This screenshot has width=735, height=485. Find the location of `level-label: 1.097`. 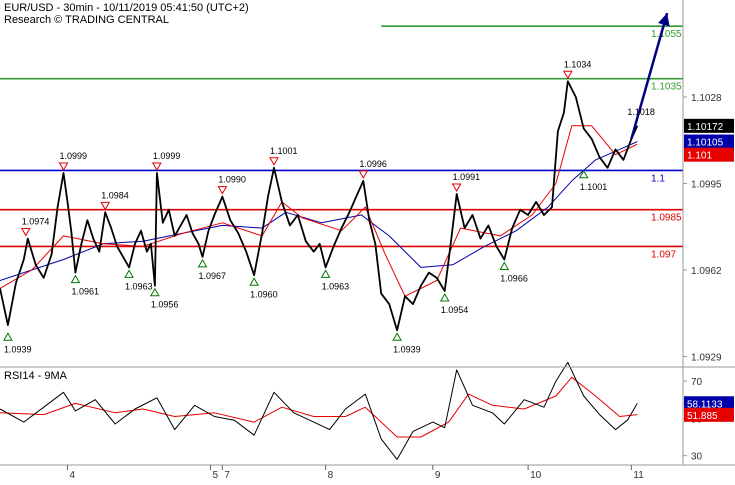

level-label: 1.097 is located at coordinates (663, 254).